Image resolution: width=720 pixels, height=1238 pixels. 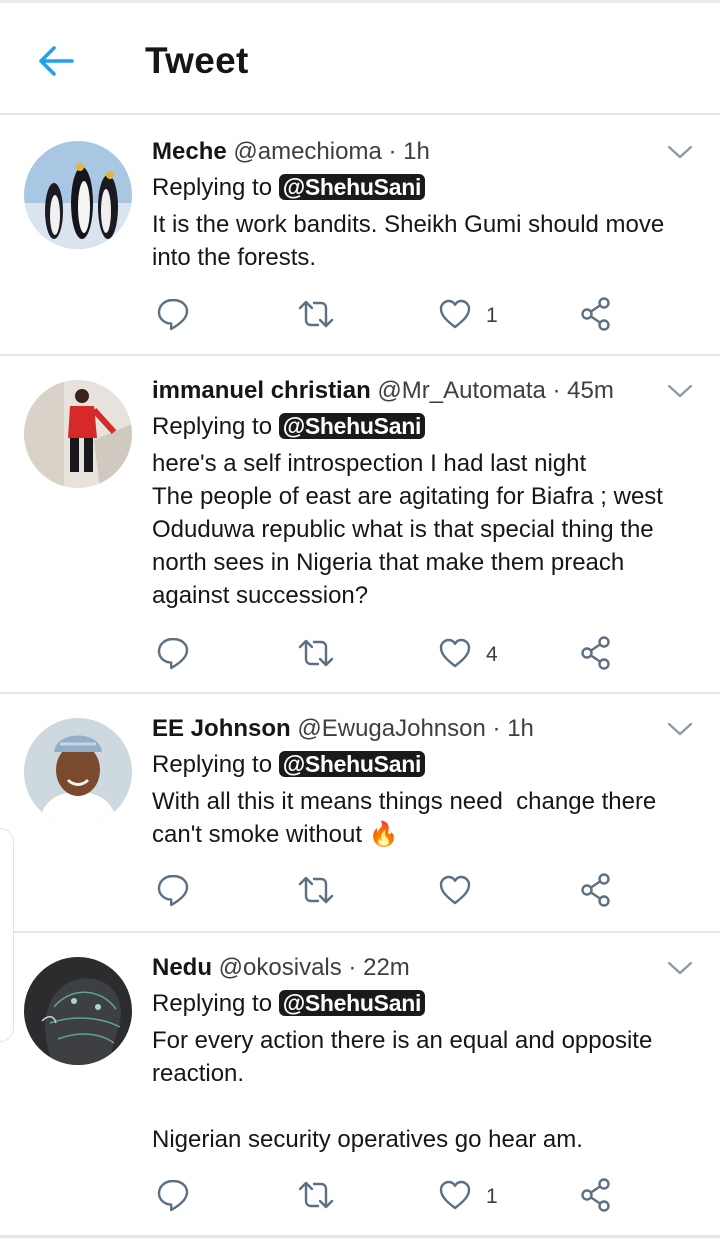 I want to click on like-button: 4, so click(x=478, y=655).